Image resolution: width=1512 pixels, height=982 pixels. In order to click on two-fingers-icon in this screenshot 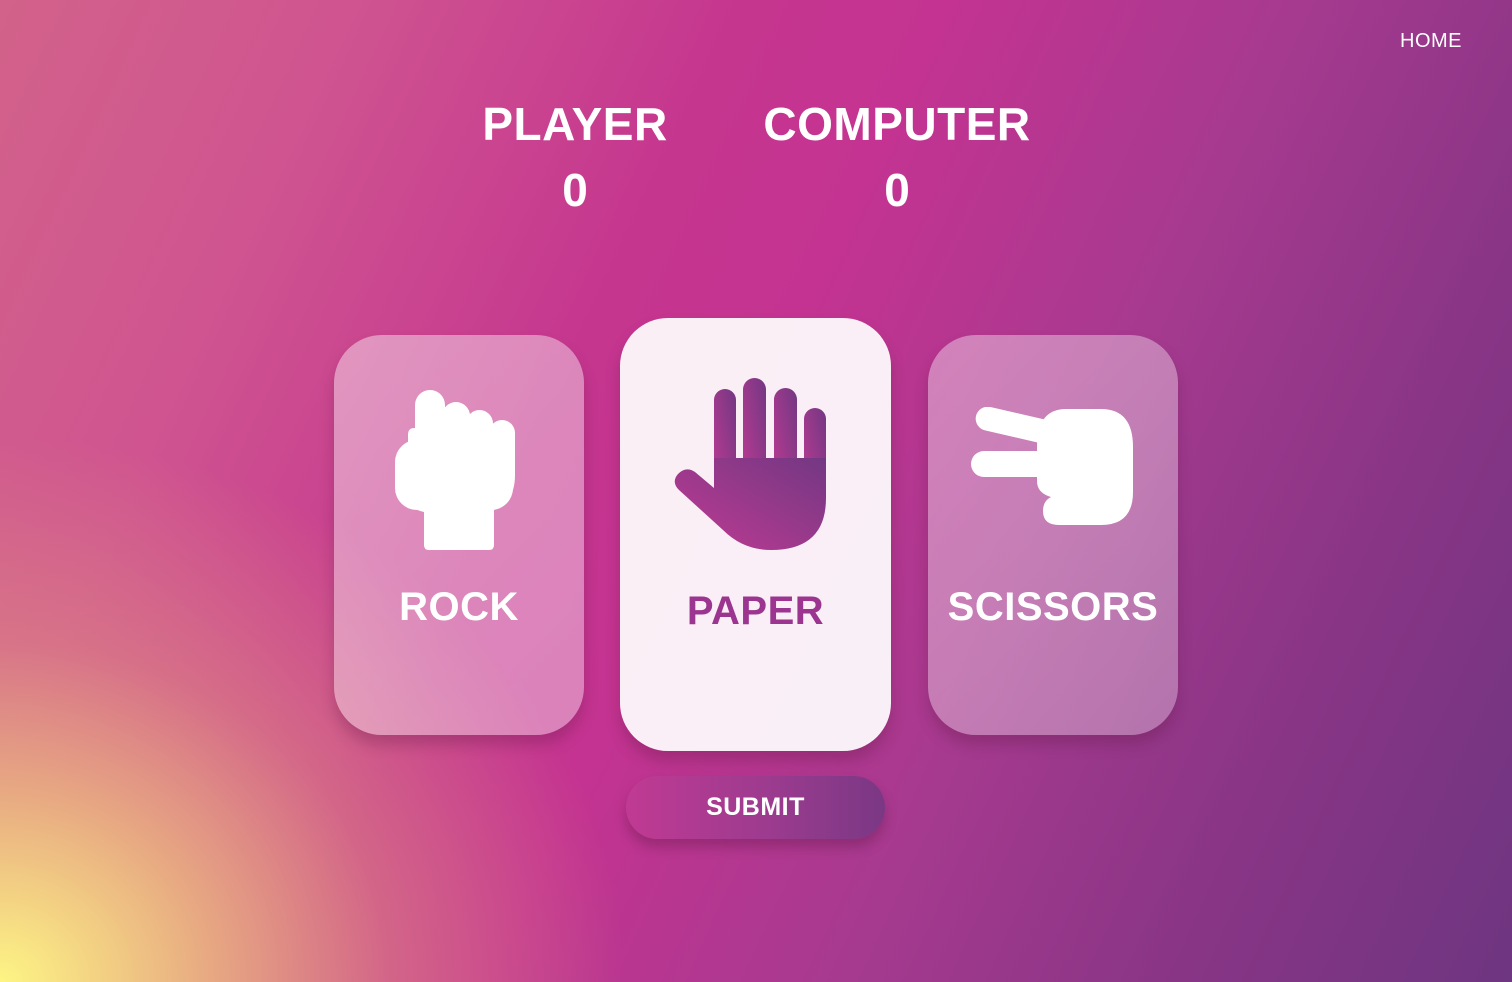, I will do `click(1053, 469)`.